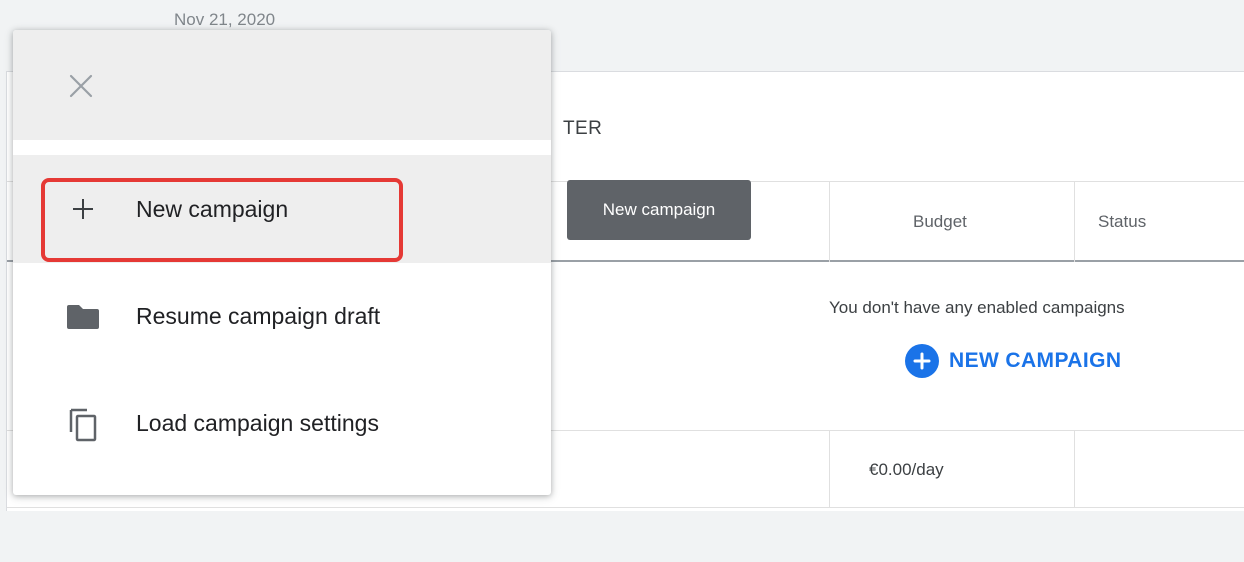 This screenshot has height=562, width=1244. What do you see at coordinates (282, 85) in the screenshot?
I see `menu-header` at bounding box center [282, 85].